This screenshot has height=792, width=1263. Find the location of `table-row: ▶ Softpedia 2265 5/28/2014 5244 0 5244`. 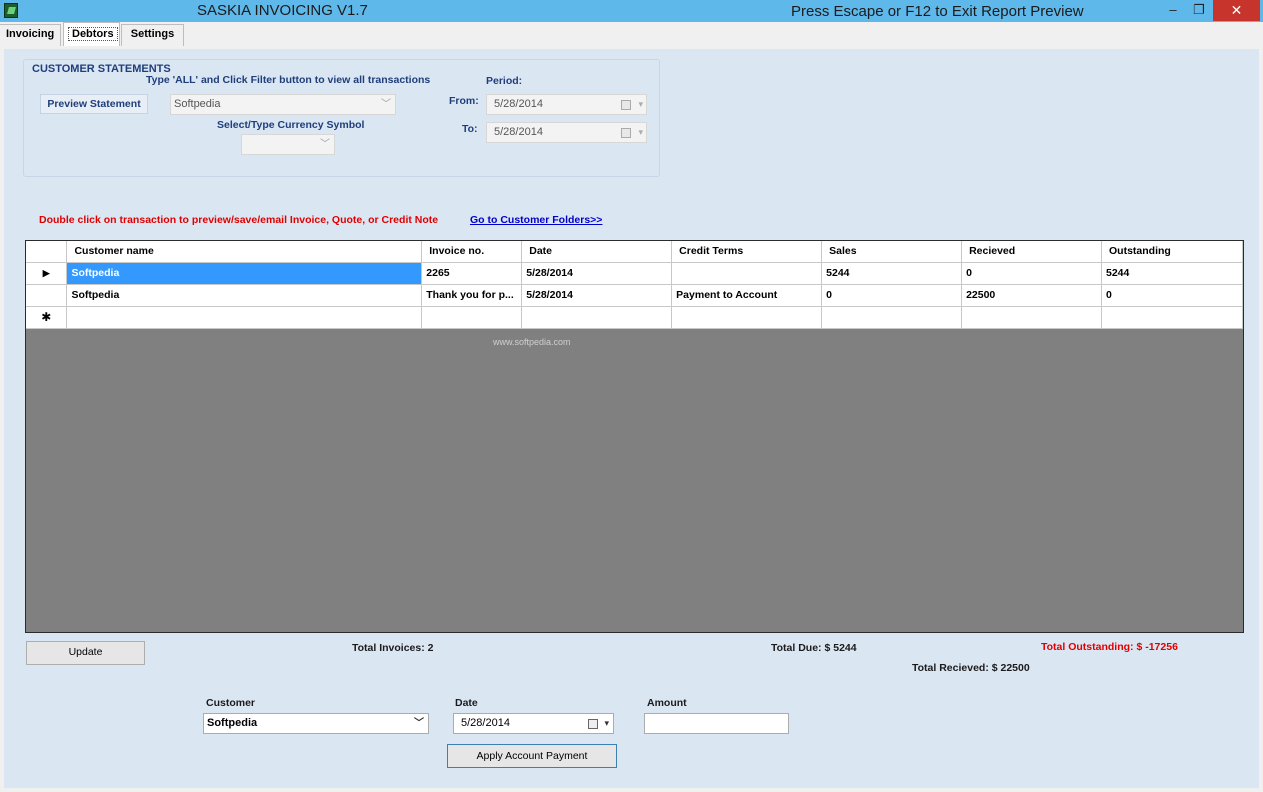

table-row: ▶ Softpedia 2265 5/28/2014 5244 0 5244 is located at coordinates (634, 273).